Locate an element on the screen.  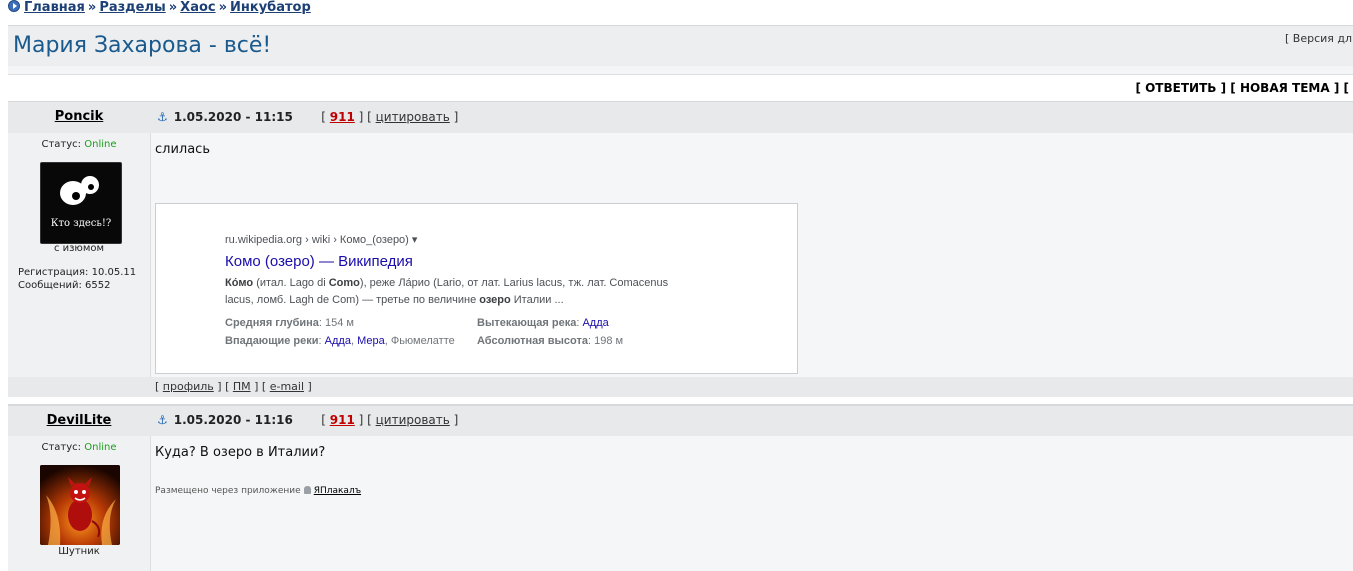
post-datetime: 1.05.2020 - 11:15 is located at coordinates (233, 117).